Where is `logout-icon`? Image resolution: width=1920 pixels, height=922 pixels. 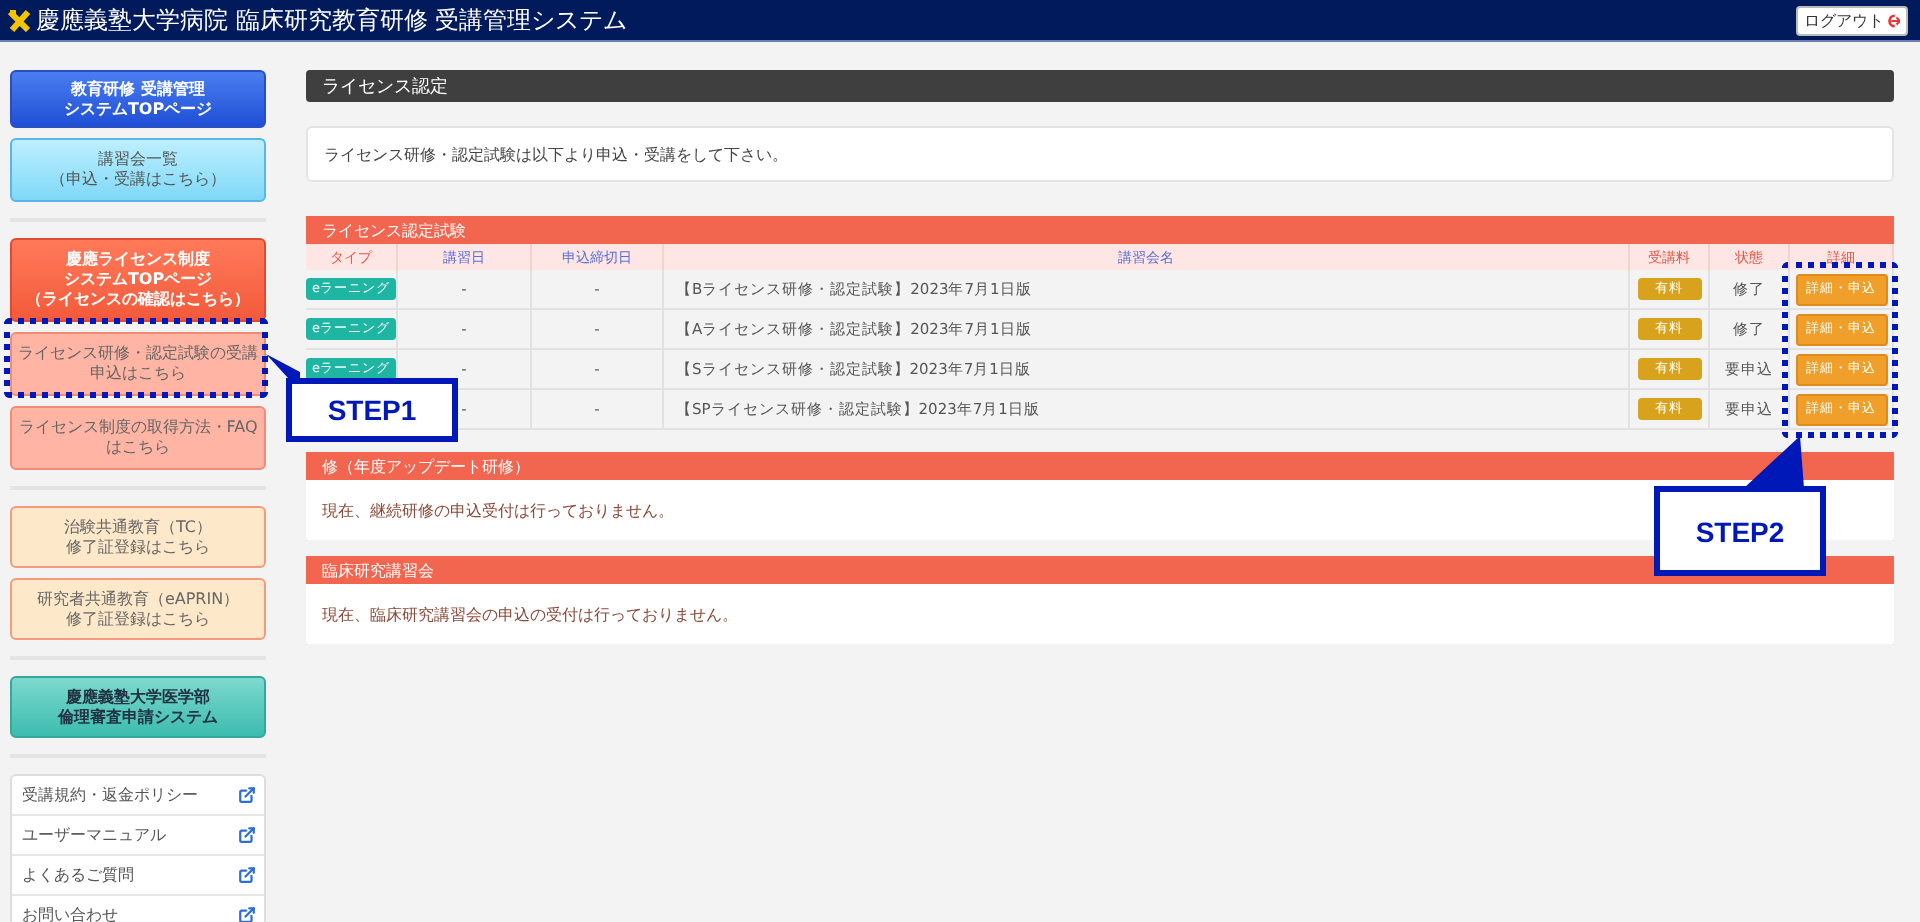 logout-icon is located at coordinates (1893, 20).